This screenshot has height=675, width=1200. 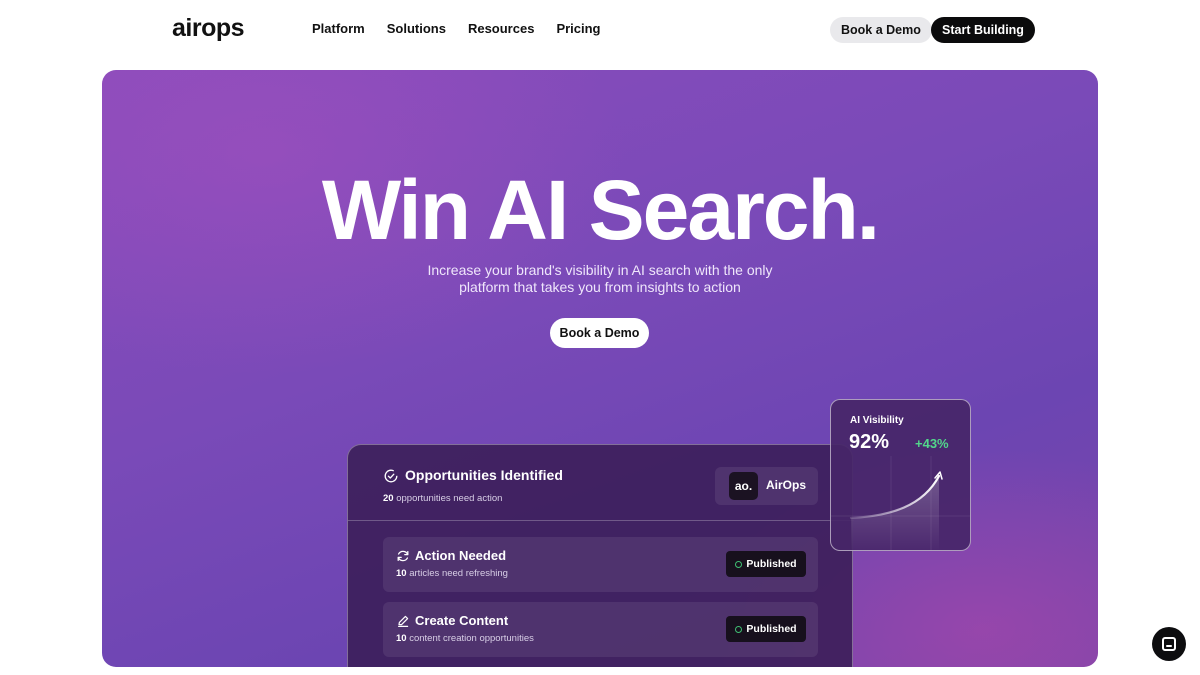 I want to click on opportunities-label: opportunities need action, so click(x=449, y=498).